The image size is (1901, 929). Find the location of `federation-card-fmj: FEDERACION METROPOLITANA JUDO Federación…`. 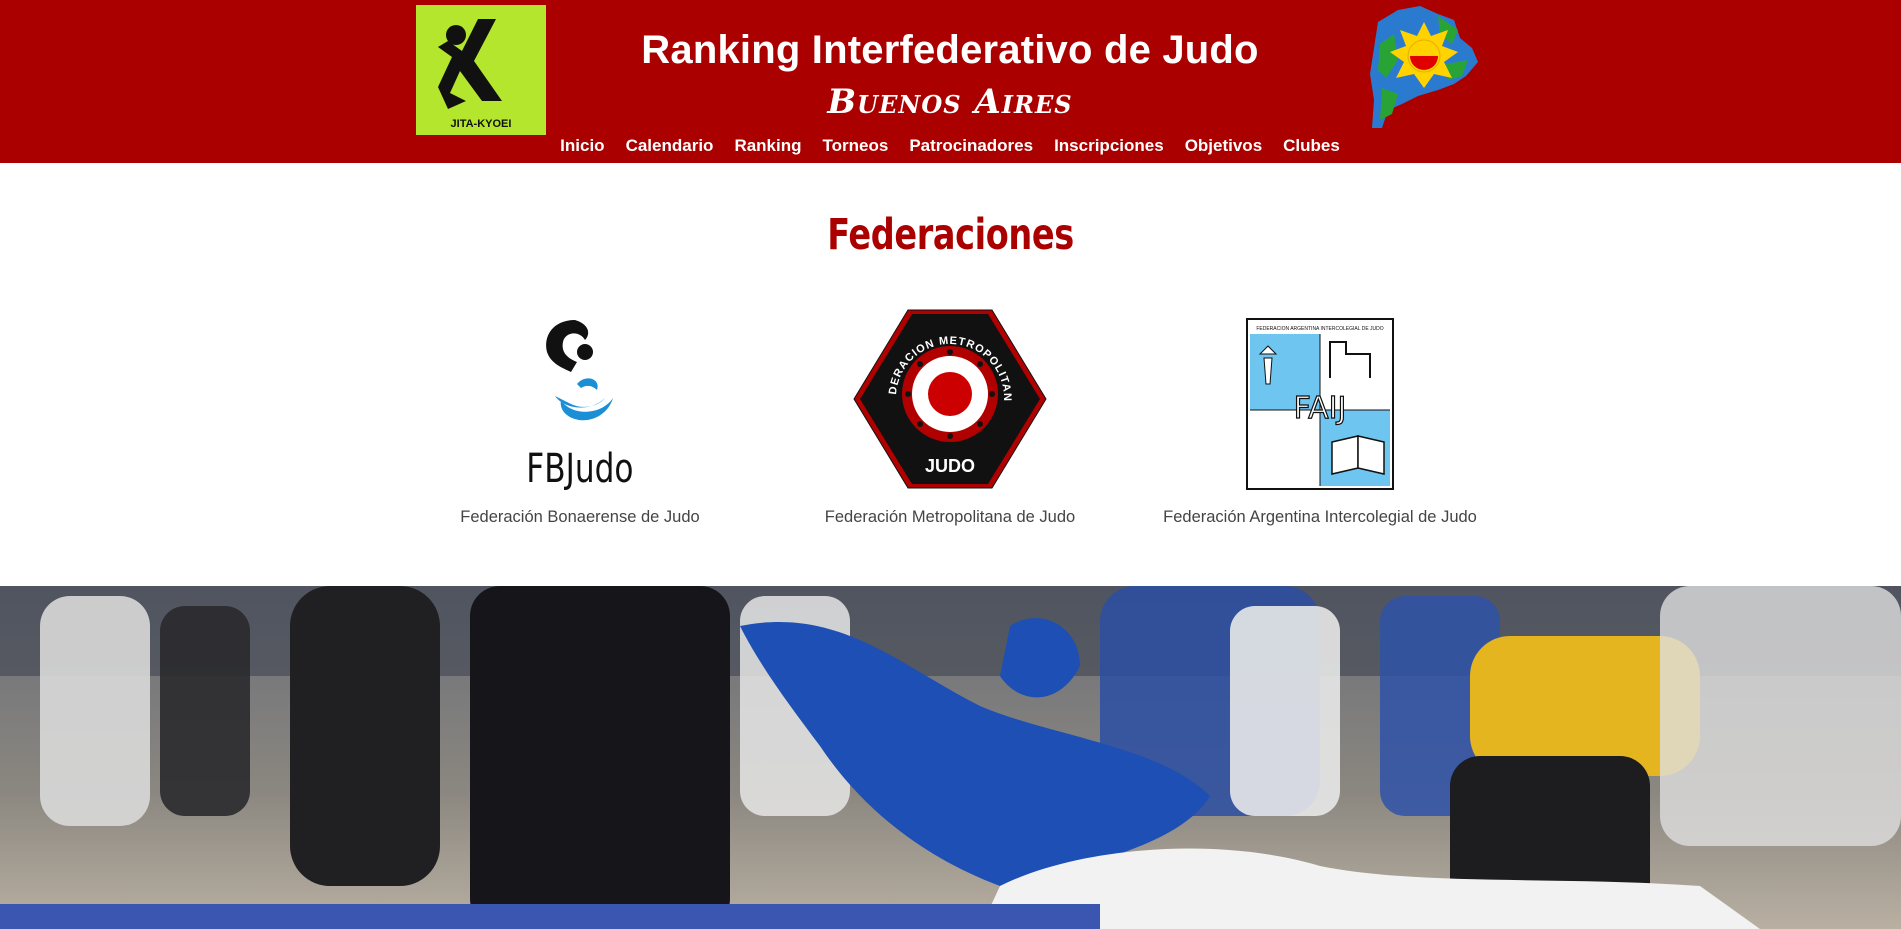

federation-card-fmj: FEDERACION METROPOLITANA JUDO Federación… is located at coordinates (950, 417).